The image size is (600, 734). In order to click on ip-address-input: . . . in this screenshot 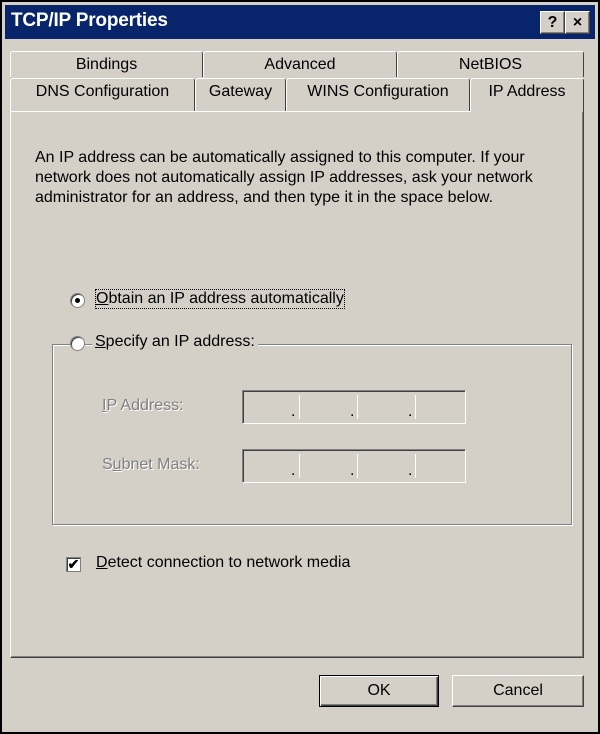, I will do `click(354, 407)`.